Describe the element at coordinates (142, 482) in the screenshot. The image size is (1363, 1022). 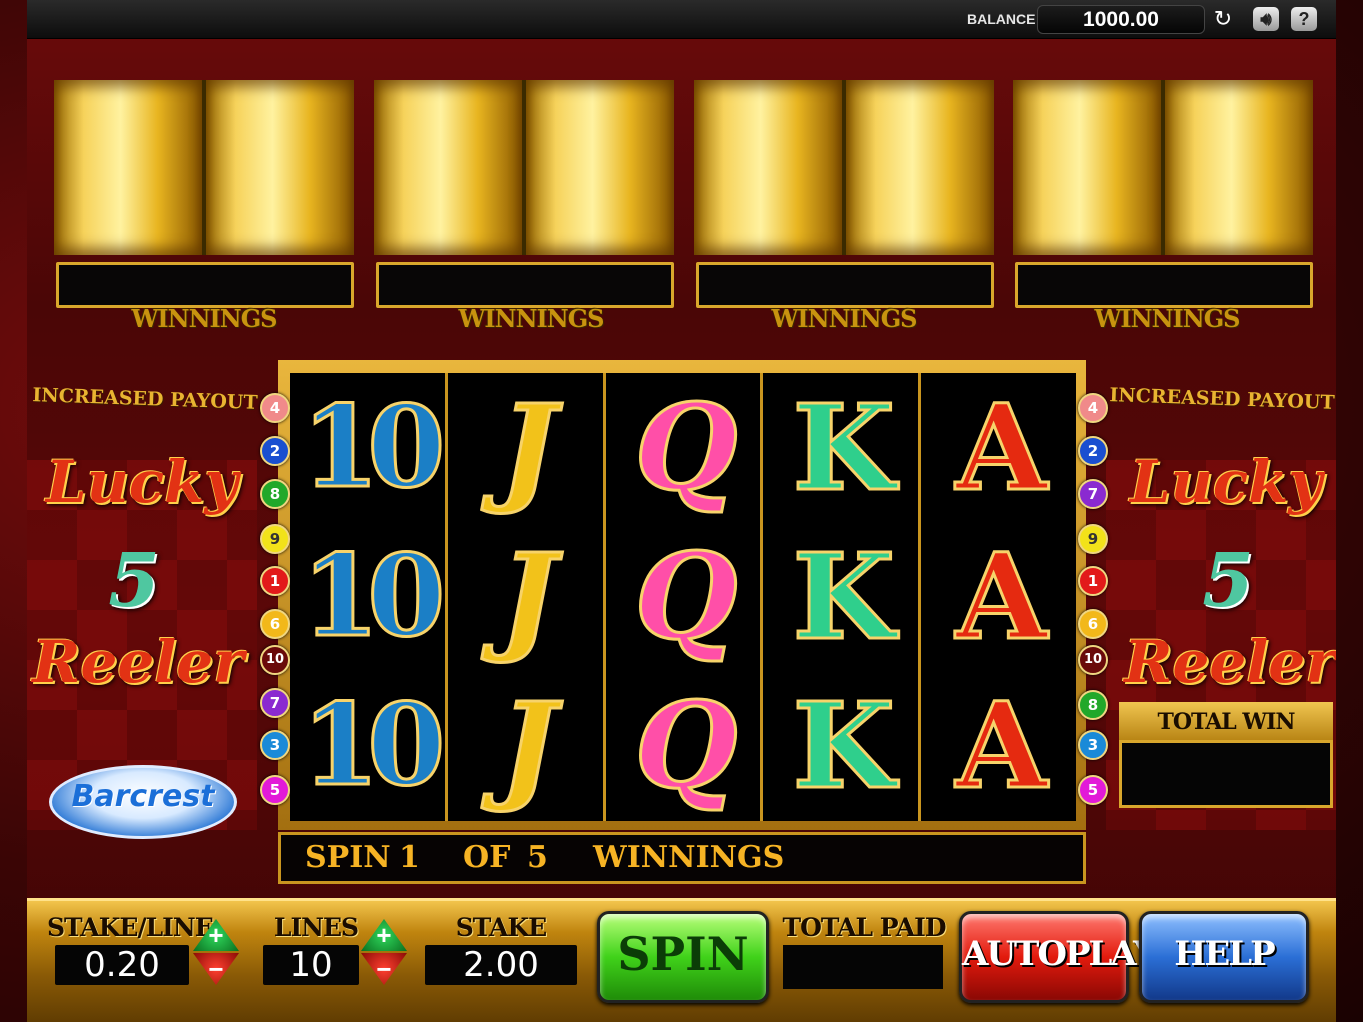
I see `logo-lucky-left: Lucky` at that location.